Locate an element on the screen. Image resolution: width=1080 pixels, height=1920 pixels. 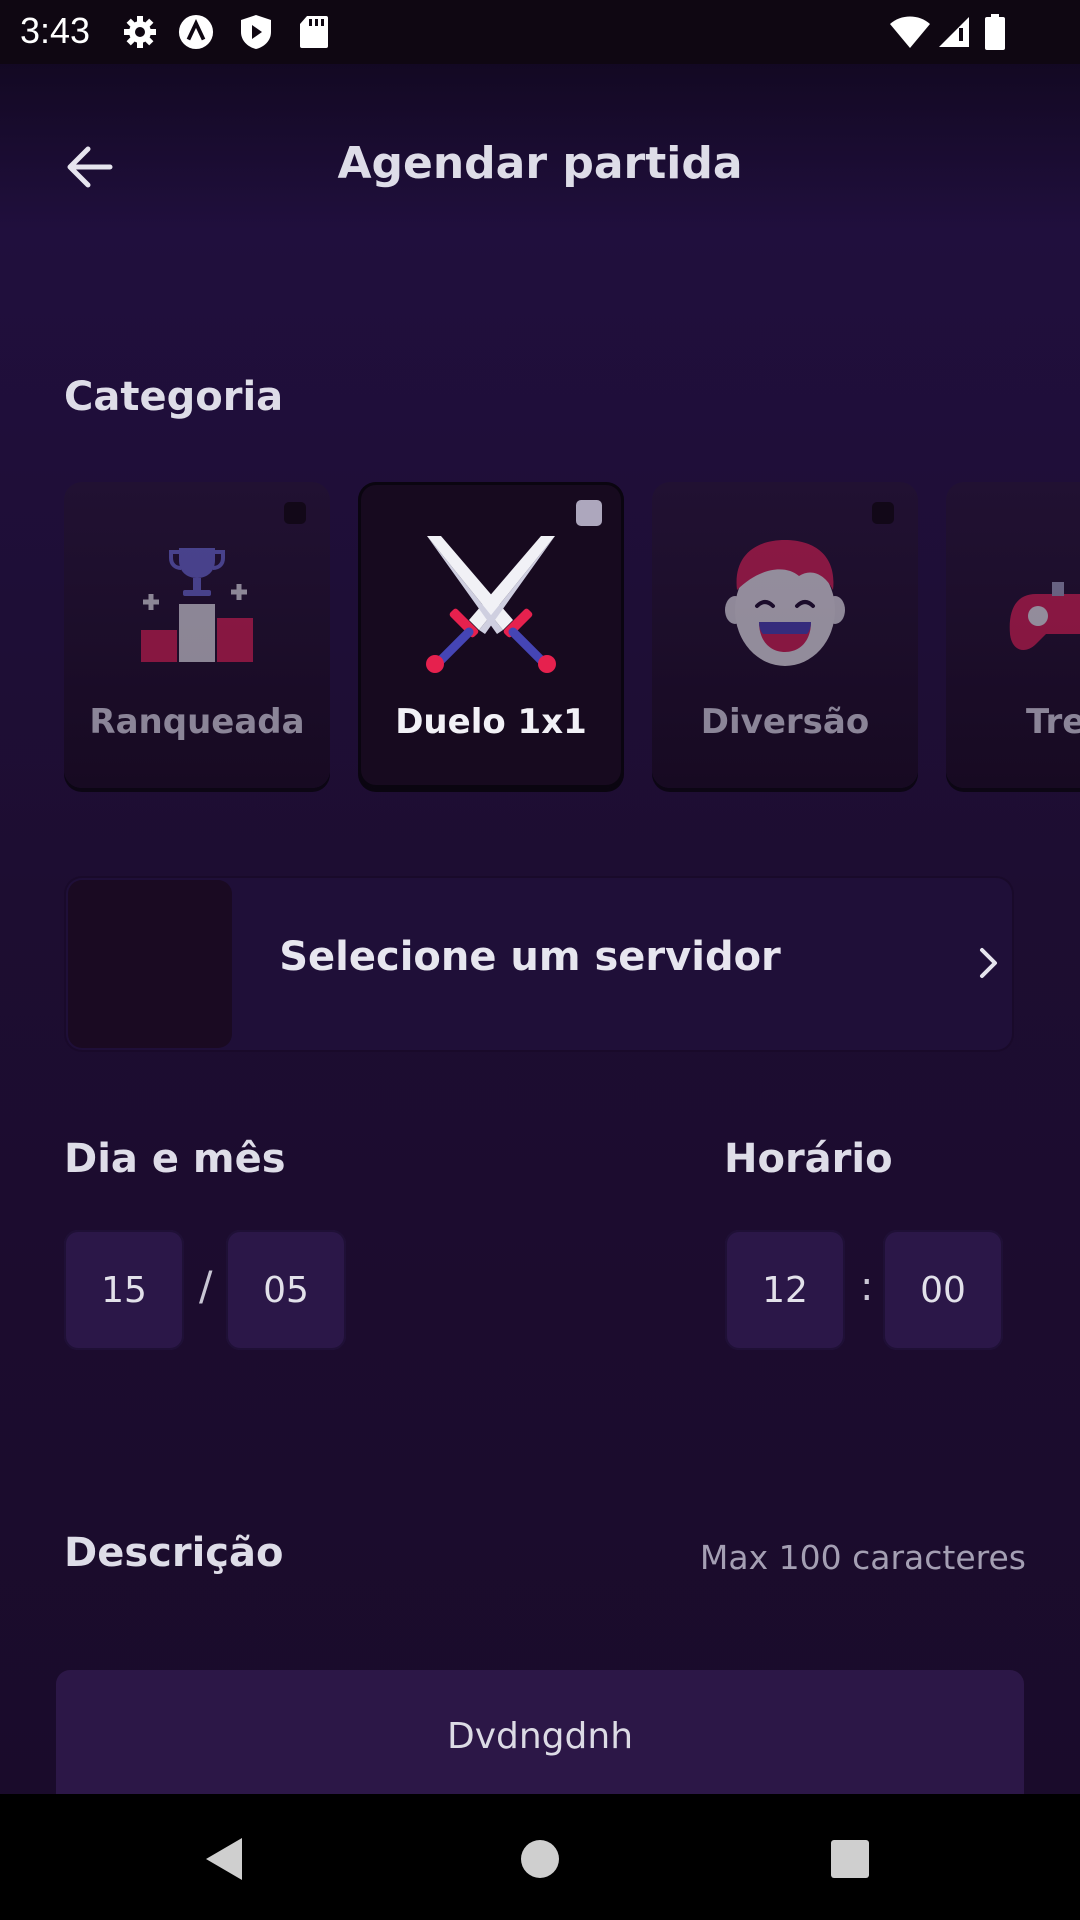
server-select-button: Selecione um servidor is located at coordinates (539, 964).